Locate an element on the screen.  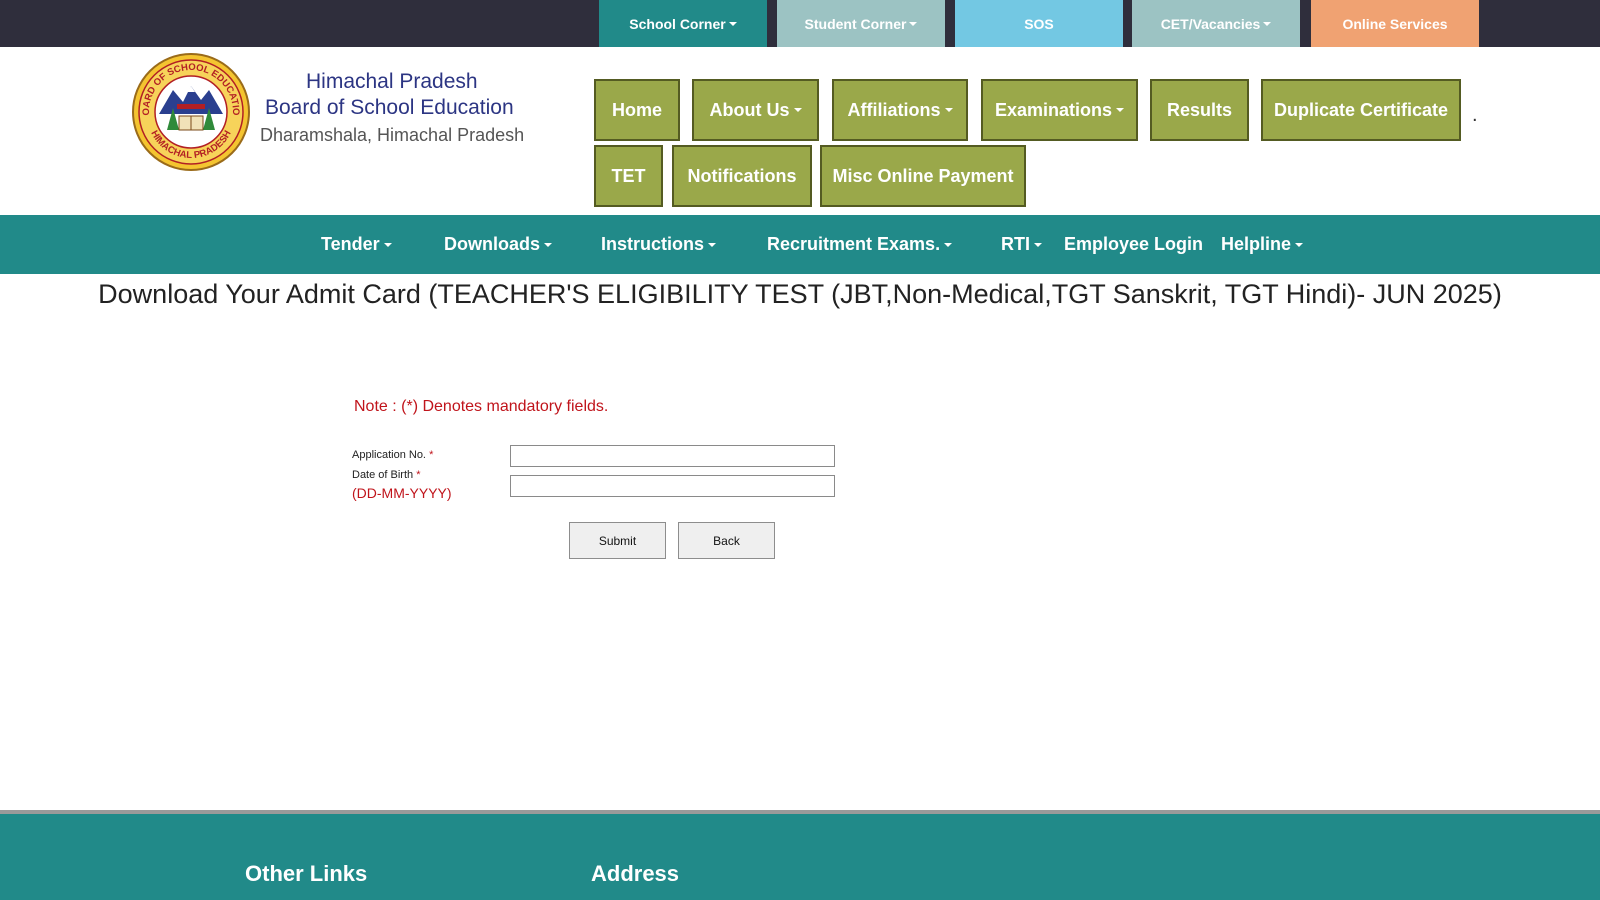
menu-label: Helpline is located at coordinates (1256, 244).